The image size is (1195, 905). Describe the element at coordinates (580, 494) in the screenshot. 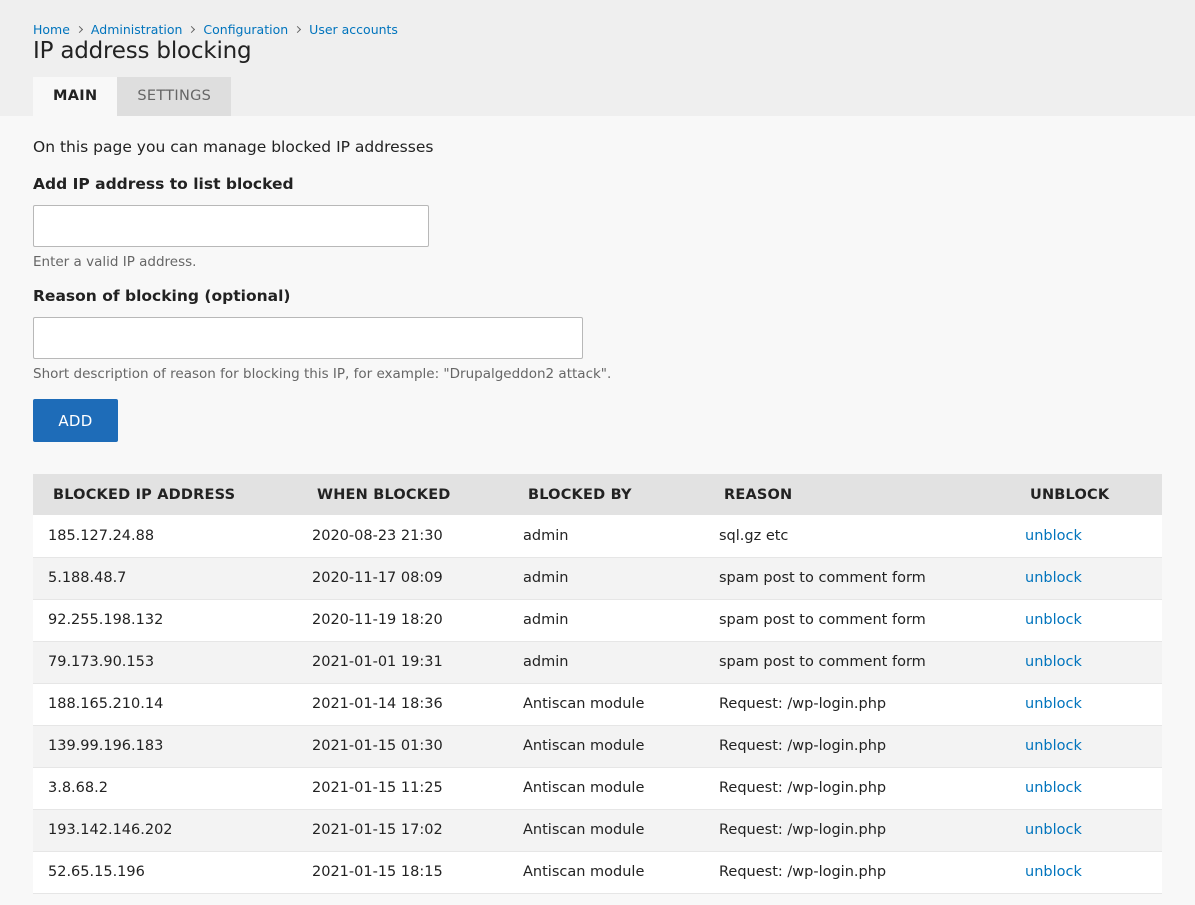

I see `column-header-by: Blocked by` at that location.